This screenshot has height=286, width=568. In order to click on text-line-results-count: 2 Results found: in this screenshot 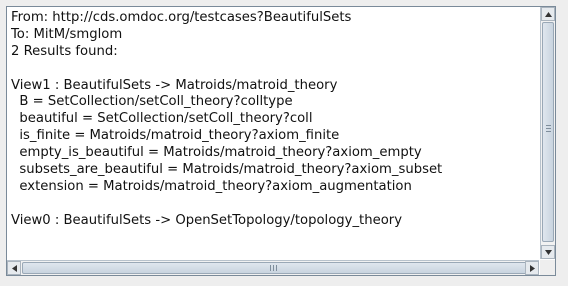, I will do `click(64, 51)`.